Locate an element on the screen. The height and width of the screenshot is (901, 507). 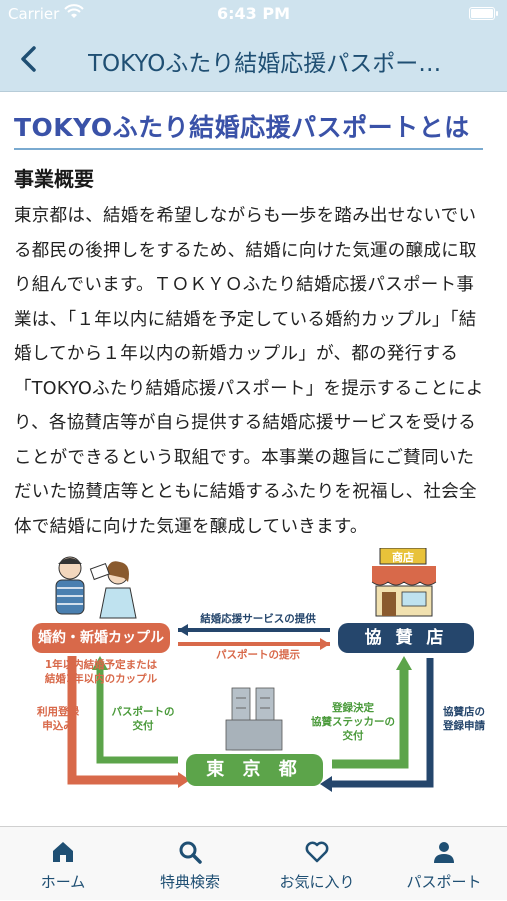
tab-favorites-label: お気に入り is located at coordinates (317, 882).